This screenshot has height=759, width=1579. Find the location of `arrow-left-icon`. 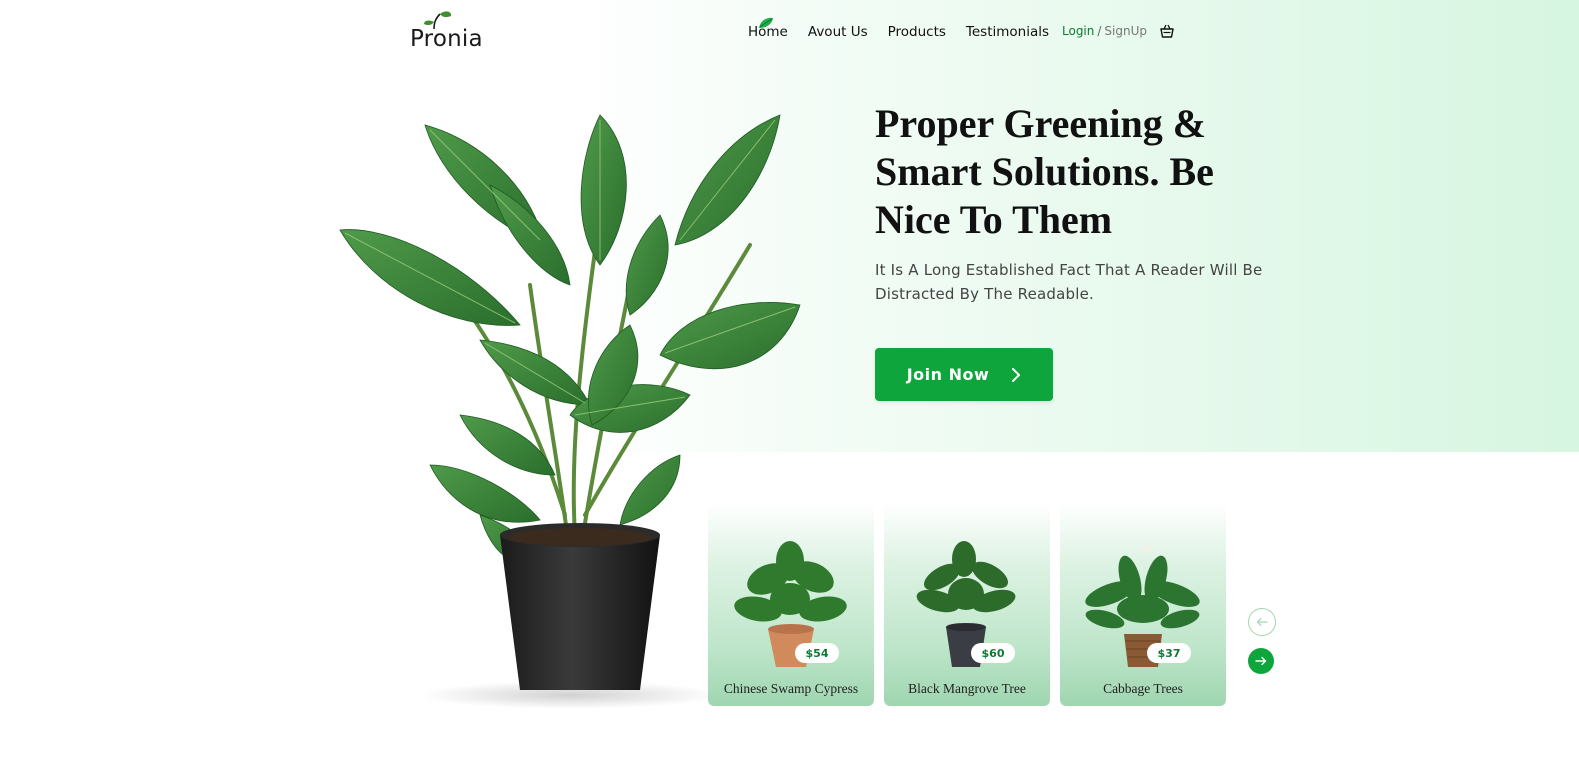

arrow-left-icon is located at coordinates (1262, 622).